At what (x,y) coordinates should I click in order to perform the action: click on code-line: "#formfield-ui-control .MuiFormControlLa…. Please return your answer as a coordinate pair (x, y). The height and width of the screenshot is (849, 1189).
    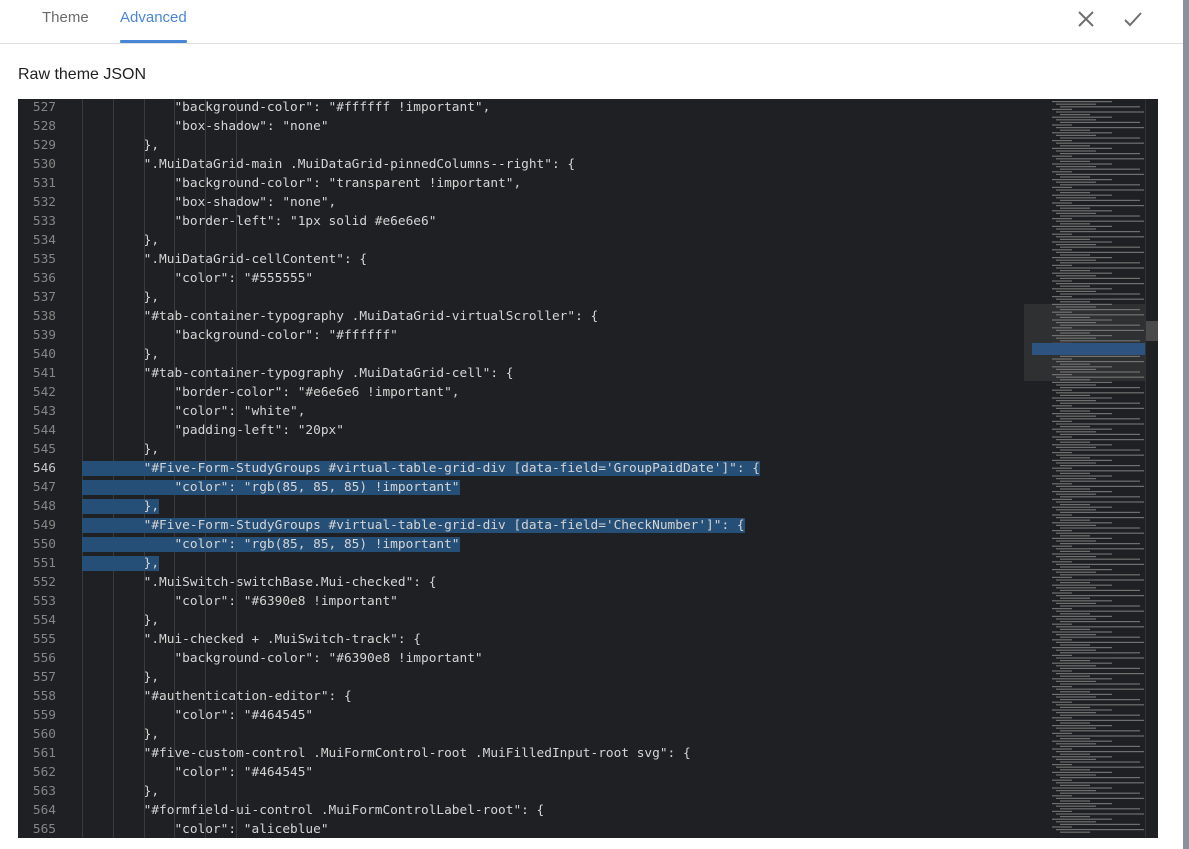
    Looking at the image, I should click on (313, 810).